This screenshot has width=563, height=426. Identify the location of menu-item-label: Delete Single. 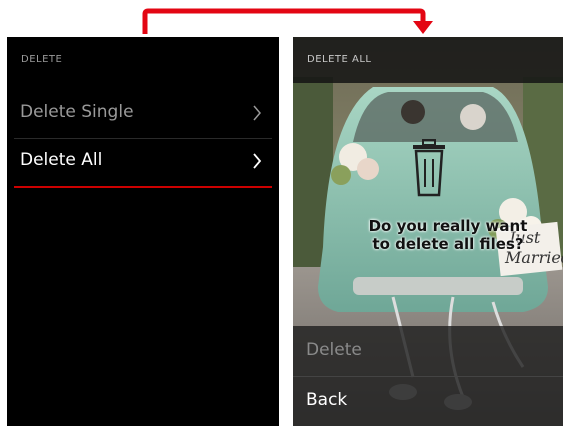
(77, 112).